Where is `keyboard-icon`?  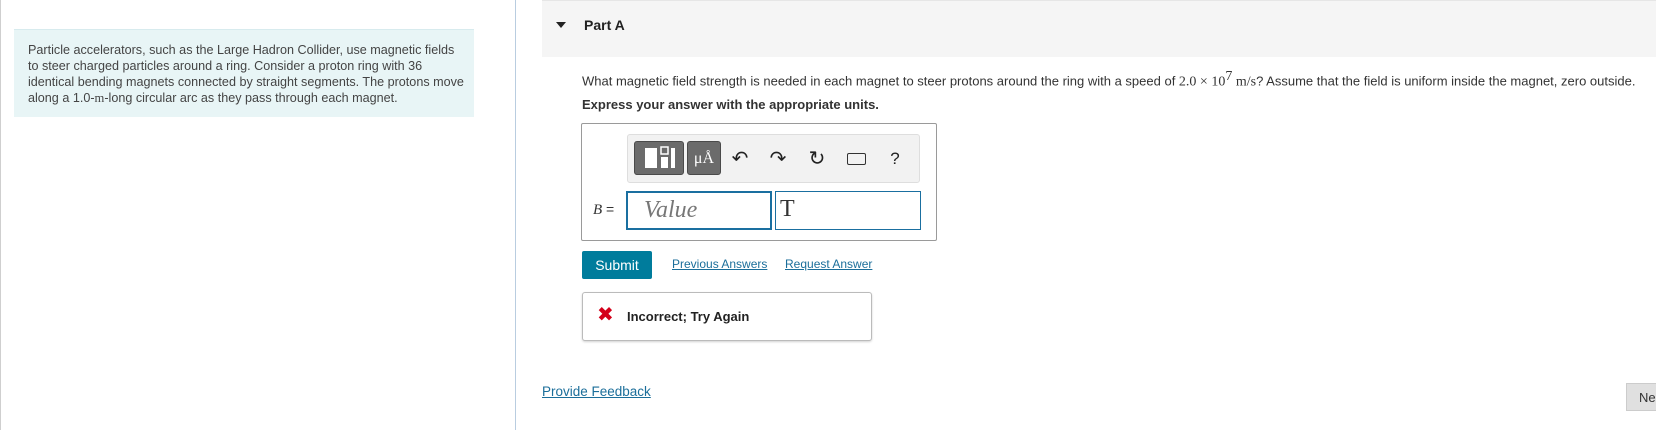 keyboard-icon is located at coordinates (856, 159).